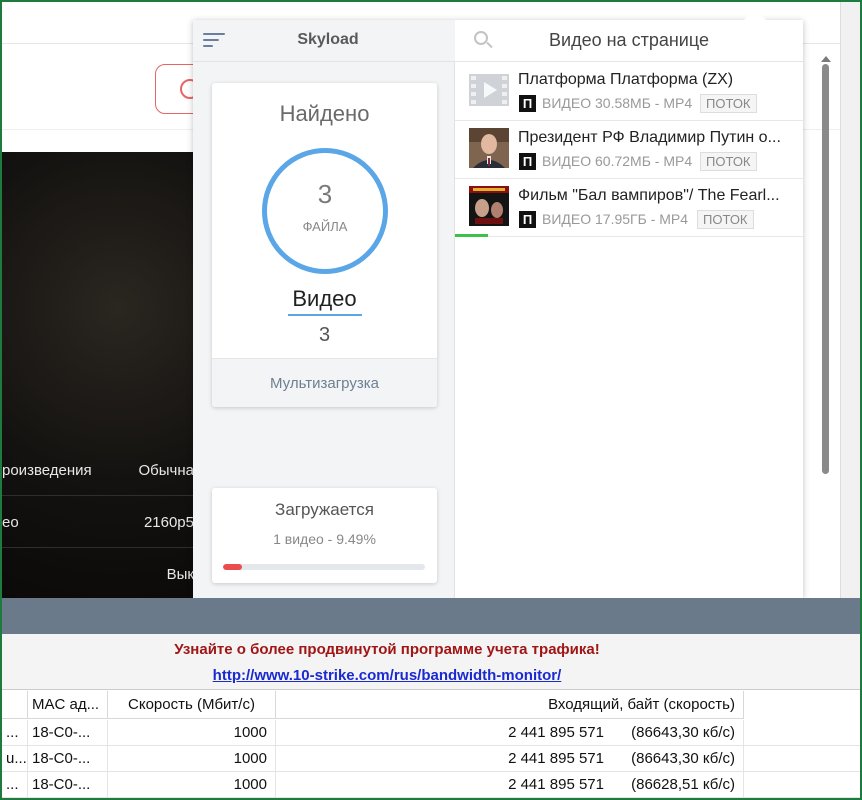 This screenshot has width=862, height=800. What do you see at coordinates (98, 576) in the screenshot?
I see `player-setting-row: Вык` at bounding box center [98, 576].